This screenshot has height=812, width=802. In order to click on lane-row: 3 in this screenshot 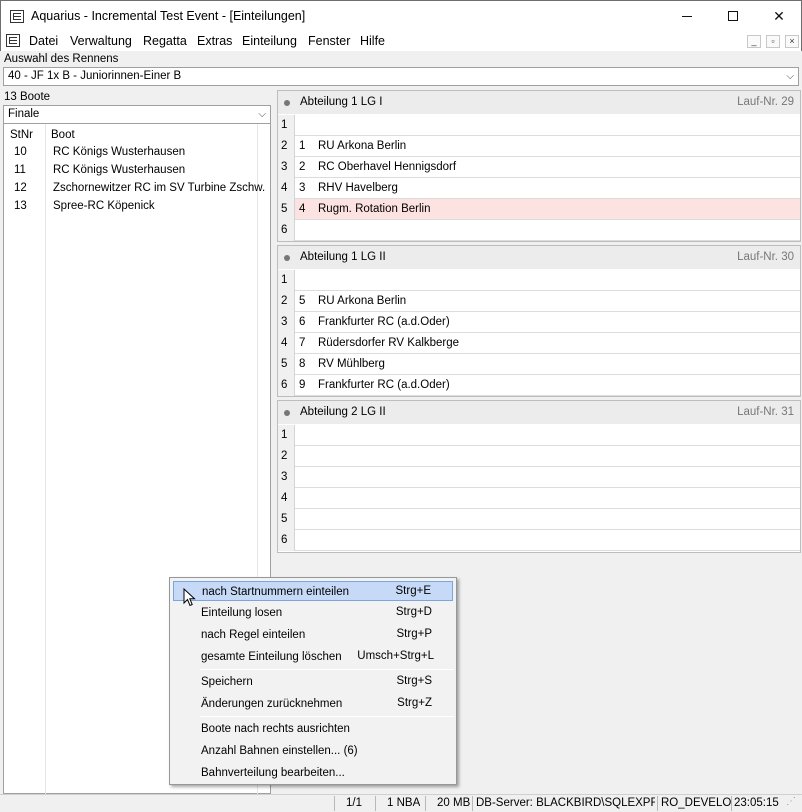, I will do `click(539, 477)`.